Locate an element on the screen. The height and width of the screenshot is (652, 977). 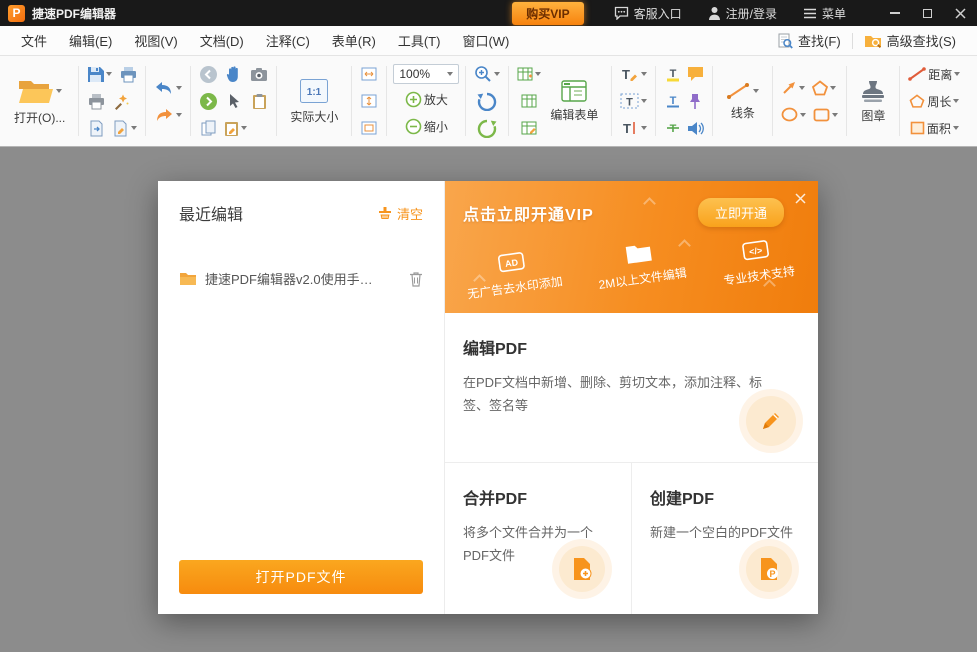
rotate-right-button is located at coordinates (487, 128).